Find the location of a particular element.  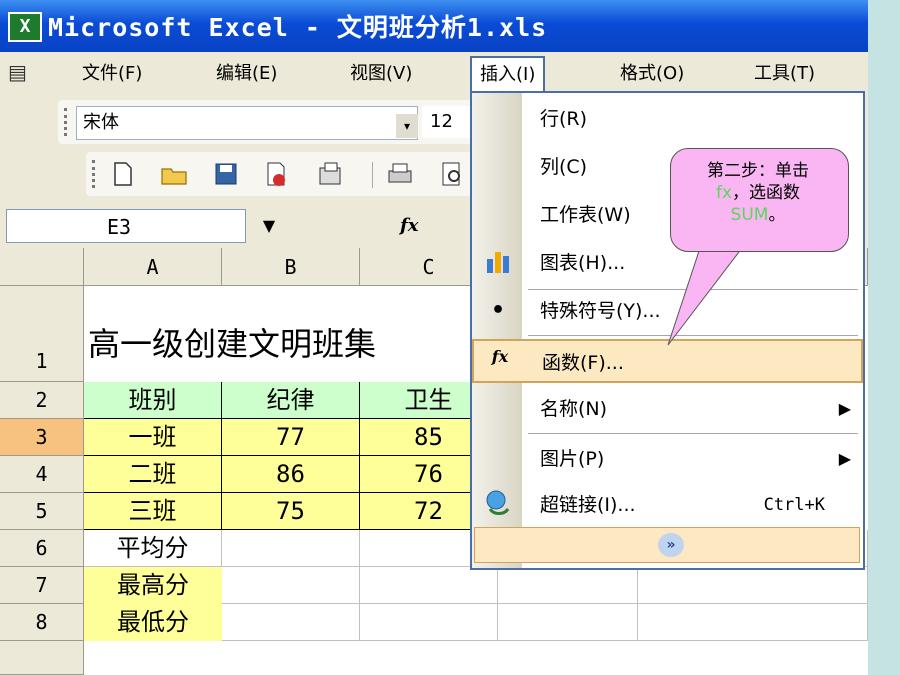

data-cell-discipline: 77 is located at coordinates (291, 437).